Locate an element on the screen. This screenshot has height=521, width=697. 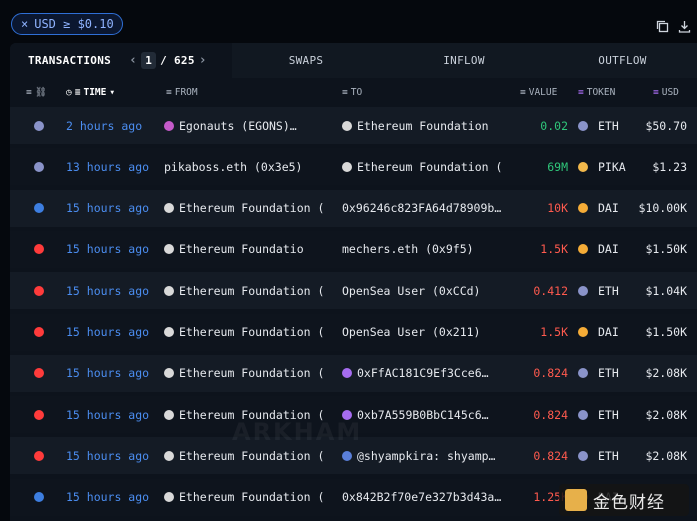
row-token: PIKA is located at coordinates (608, 166).